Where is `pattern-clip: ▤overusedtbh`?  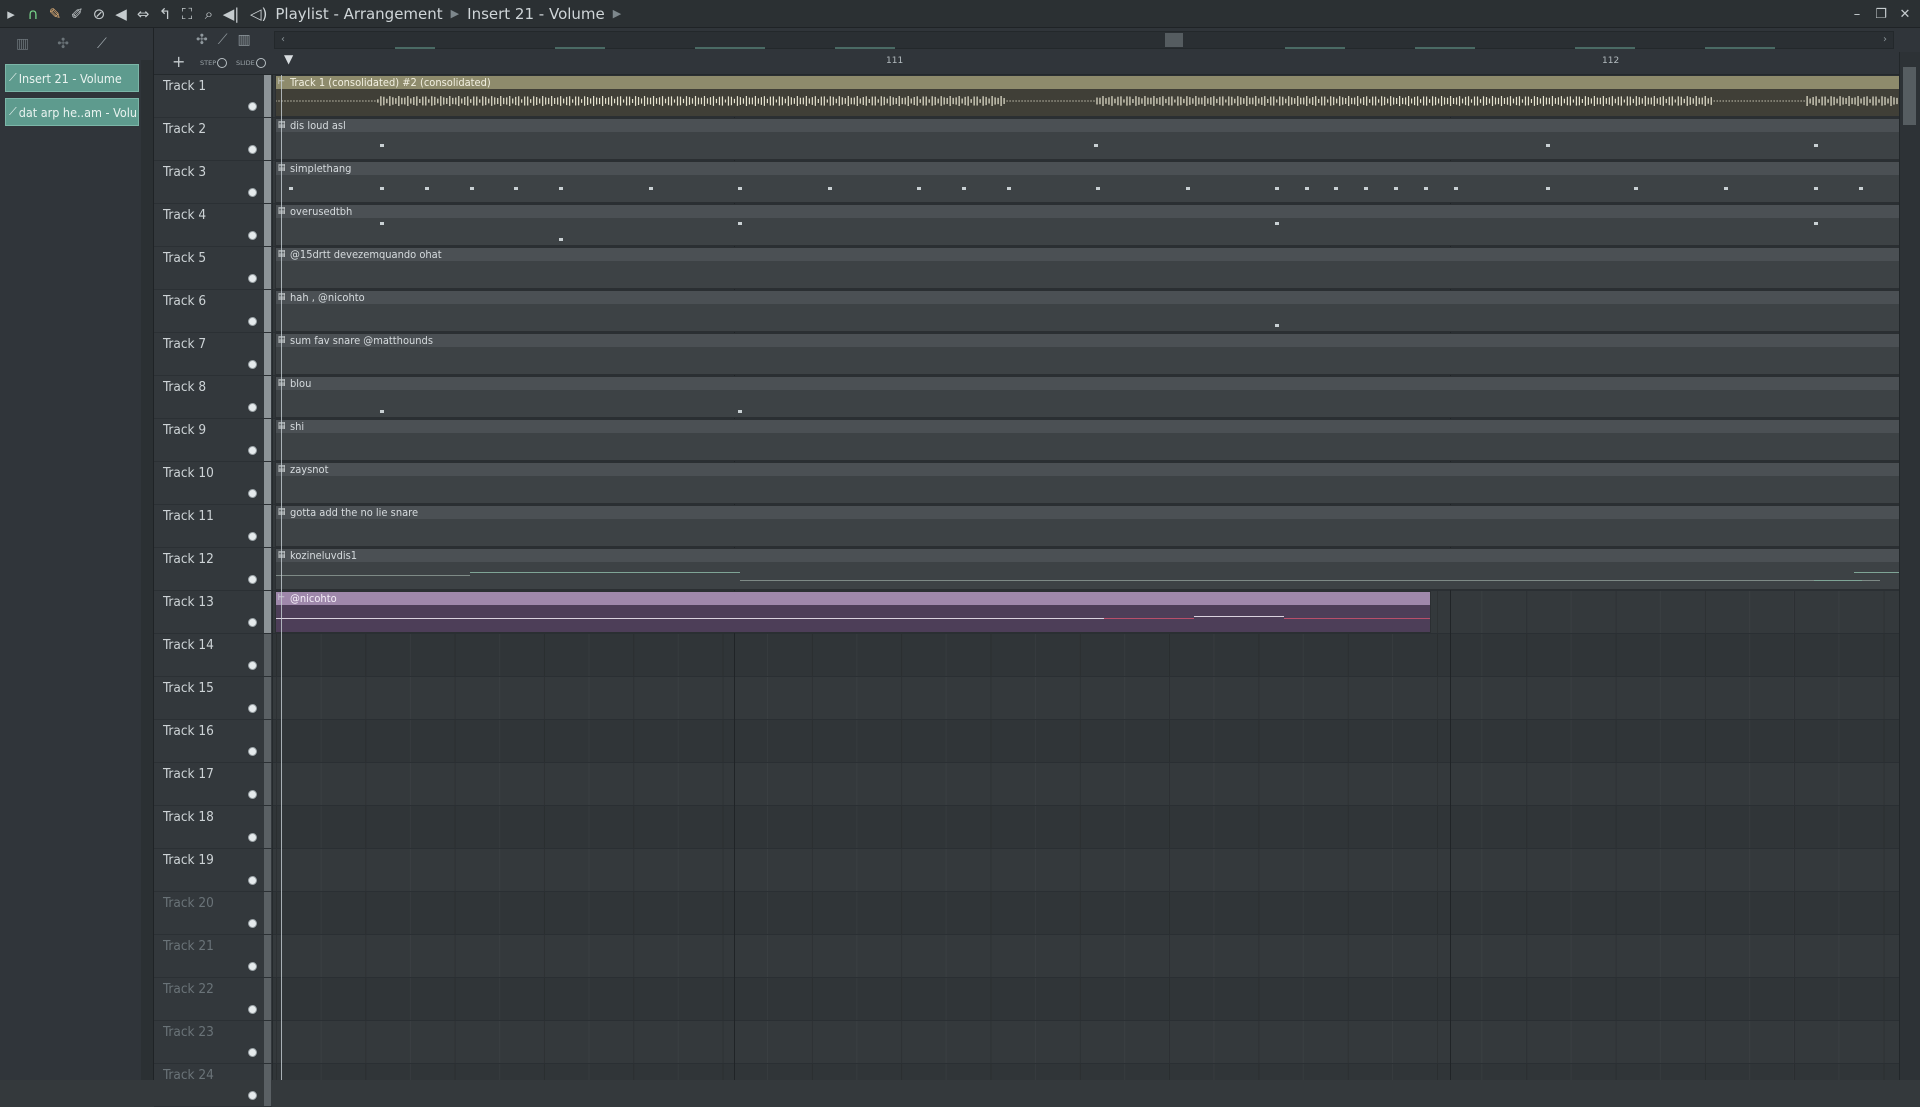 pattern-clip: ▤overusedtbh is located at coordinates (1087, 225).